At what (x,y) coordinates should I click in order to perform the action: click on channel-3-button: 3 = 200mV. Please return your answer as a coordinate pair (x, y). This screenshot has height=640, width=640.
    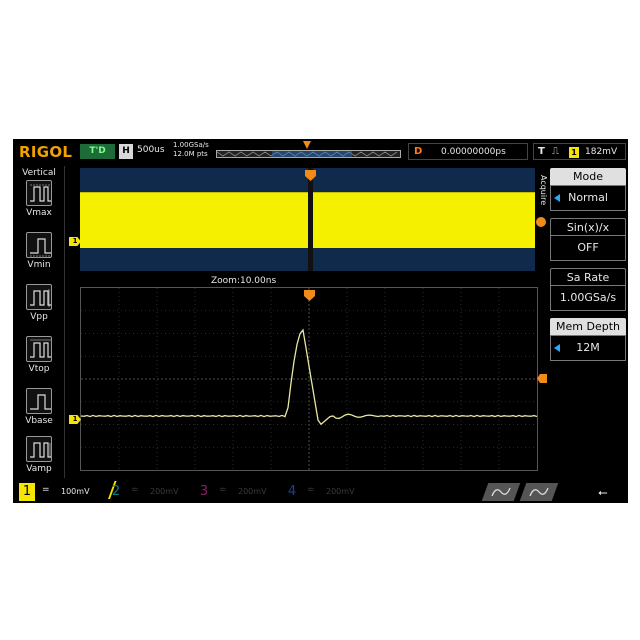
    Looking at the image, I should click on (240, 492).